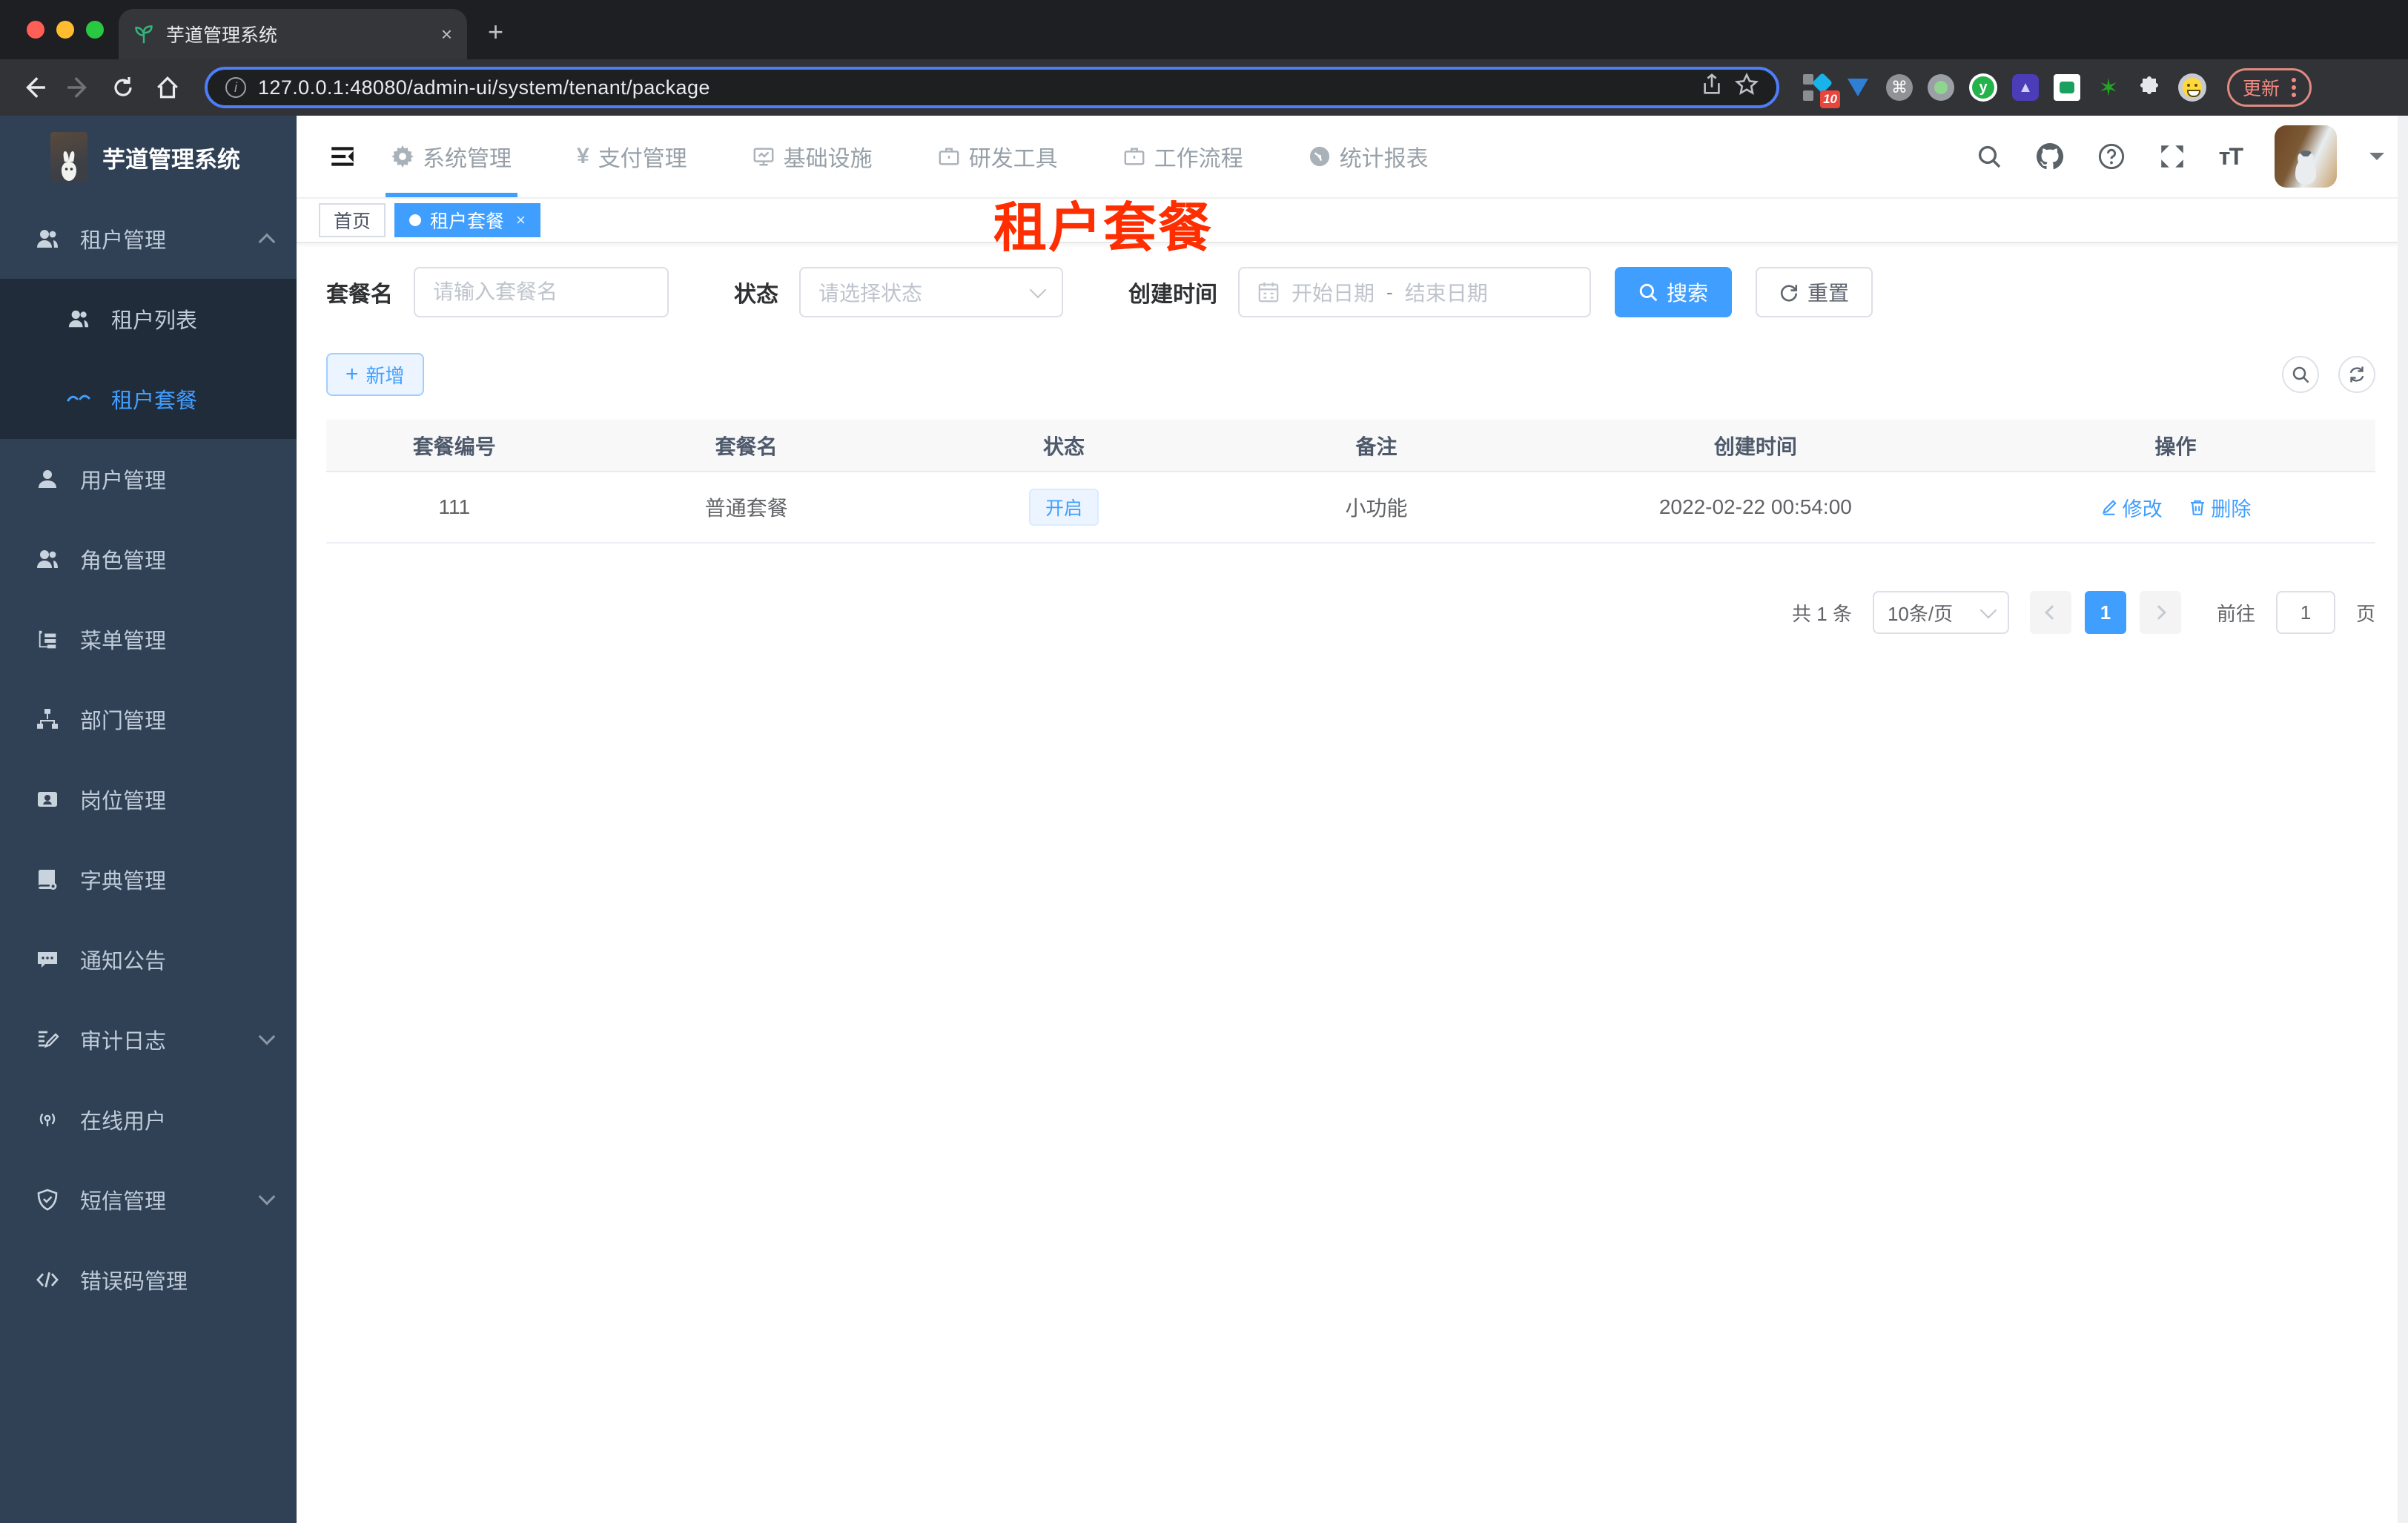 The height and width of the screenshot is (1523, 2408). I want to click on col-package-id: 套餐编号, so click(454, 446).